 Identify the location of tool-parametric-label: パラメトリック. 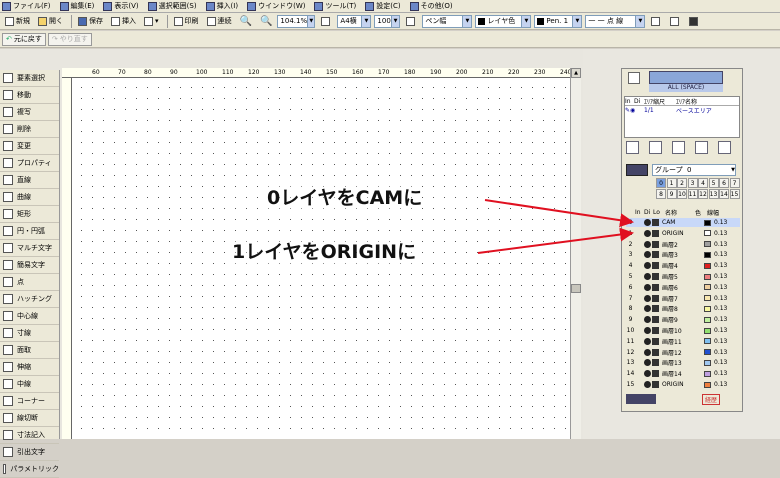
(34, 469).